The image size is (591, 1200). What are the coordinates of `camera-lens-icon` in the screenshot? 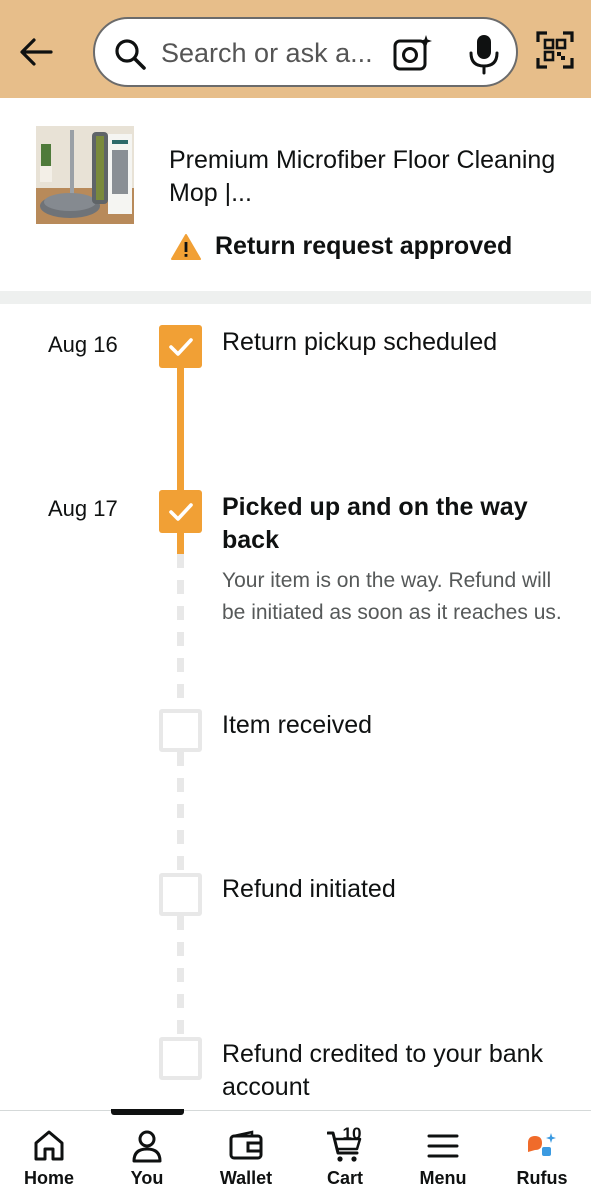 It's located at (413, 54).